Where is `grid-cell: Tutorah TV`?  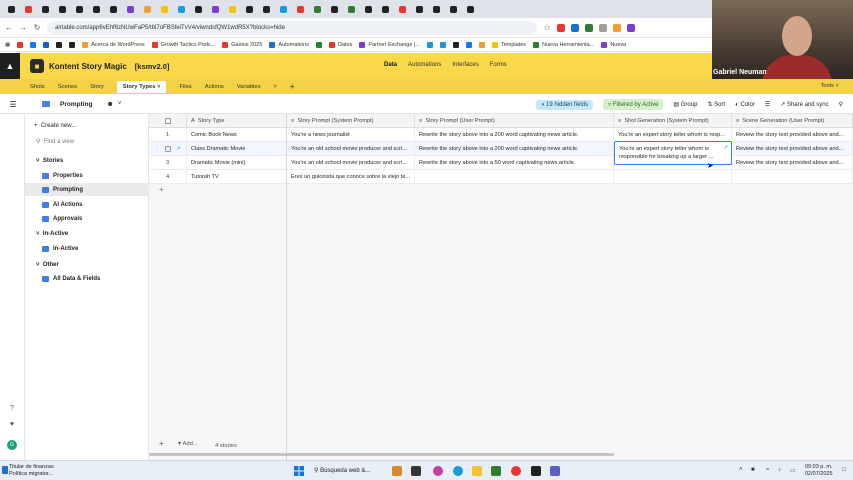 grid-cell: Tutorah TV is located at coordinates (237, 177).